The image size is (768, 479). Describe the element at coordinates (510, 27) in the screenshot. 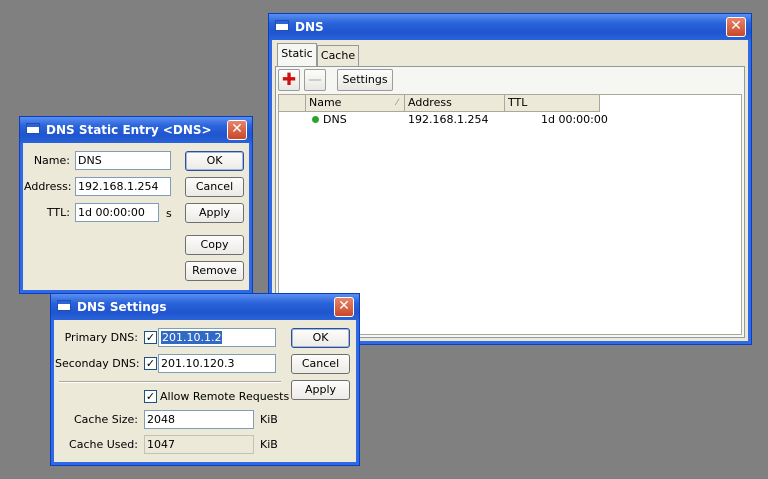

I see `dns-window-titlebar: DNS ✕` at that location.